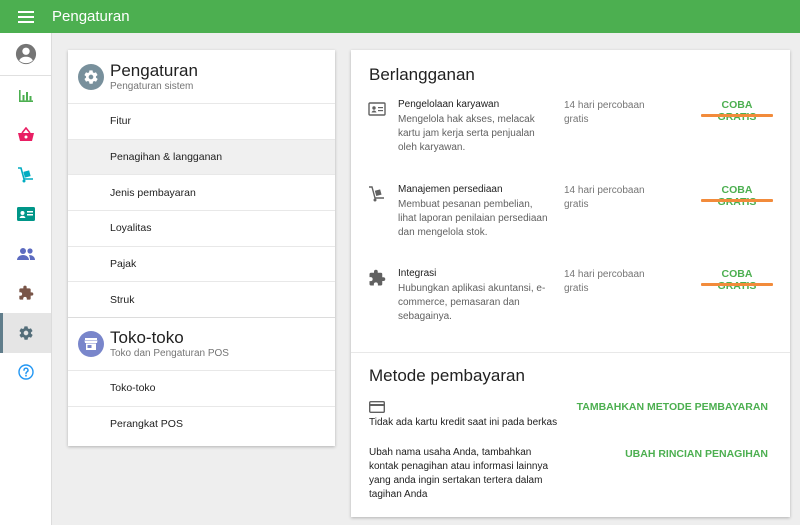 The image size is (800, 525). I want to click on stores-section-header: Toko-toko Toko dan Pengaturan POS, so click(201, 343).